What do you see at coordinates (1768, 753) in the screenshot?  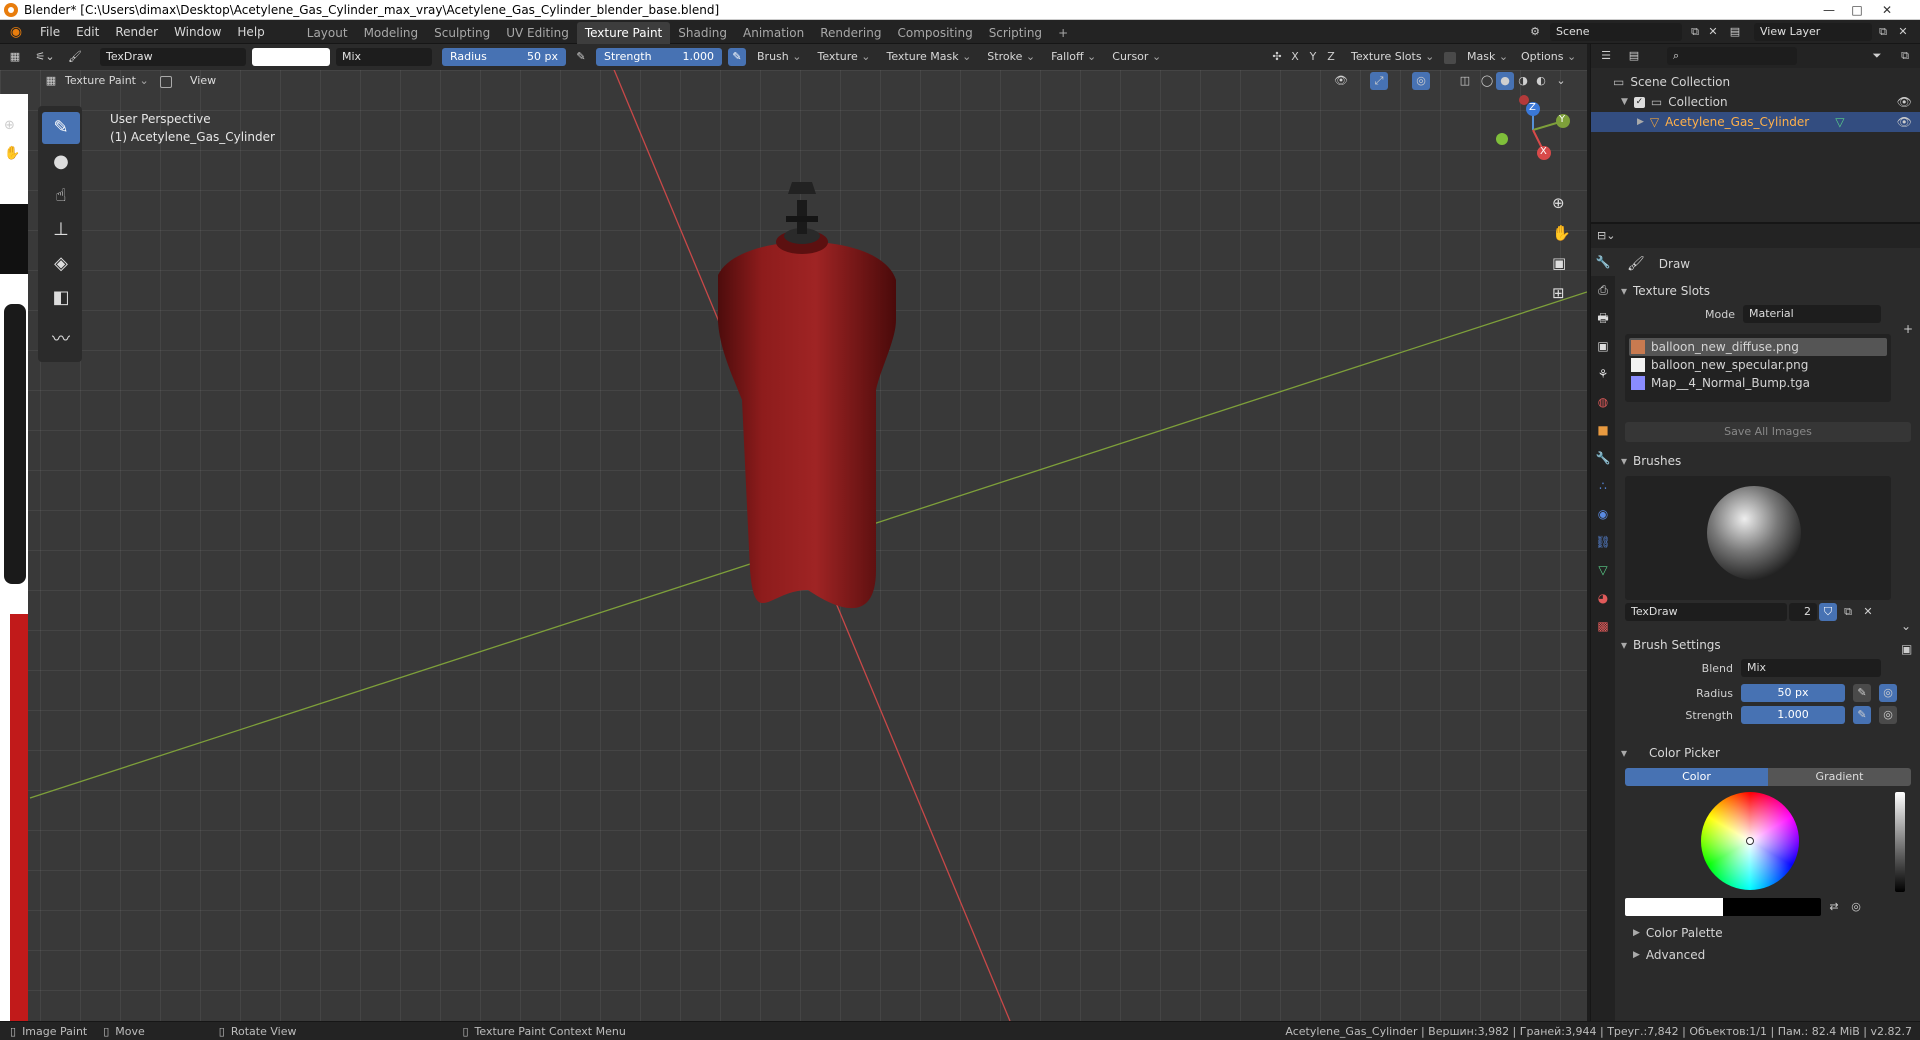 I see `color-picker-header: Color Picker` at bounding box center [1768, 753].